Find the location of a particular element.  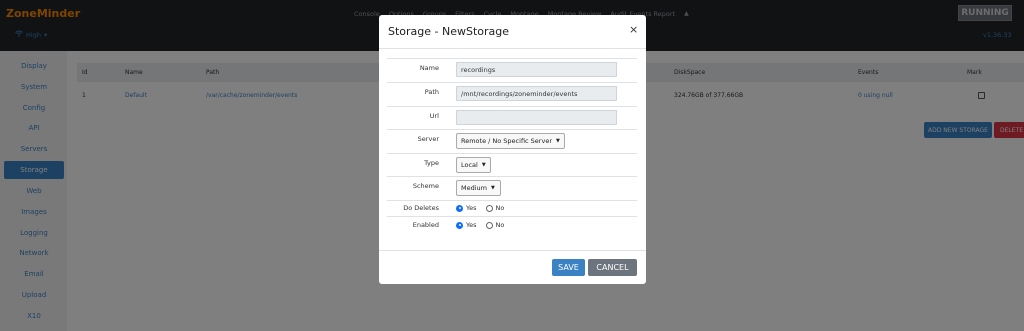

server-label: Server is located at coordinates (428, 139).